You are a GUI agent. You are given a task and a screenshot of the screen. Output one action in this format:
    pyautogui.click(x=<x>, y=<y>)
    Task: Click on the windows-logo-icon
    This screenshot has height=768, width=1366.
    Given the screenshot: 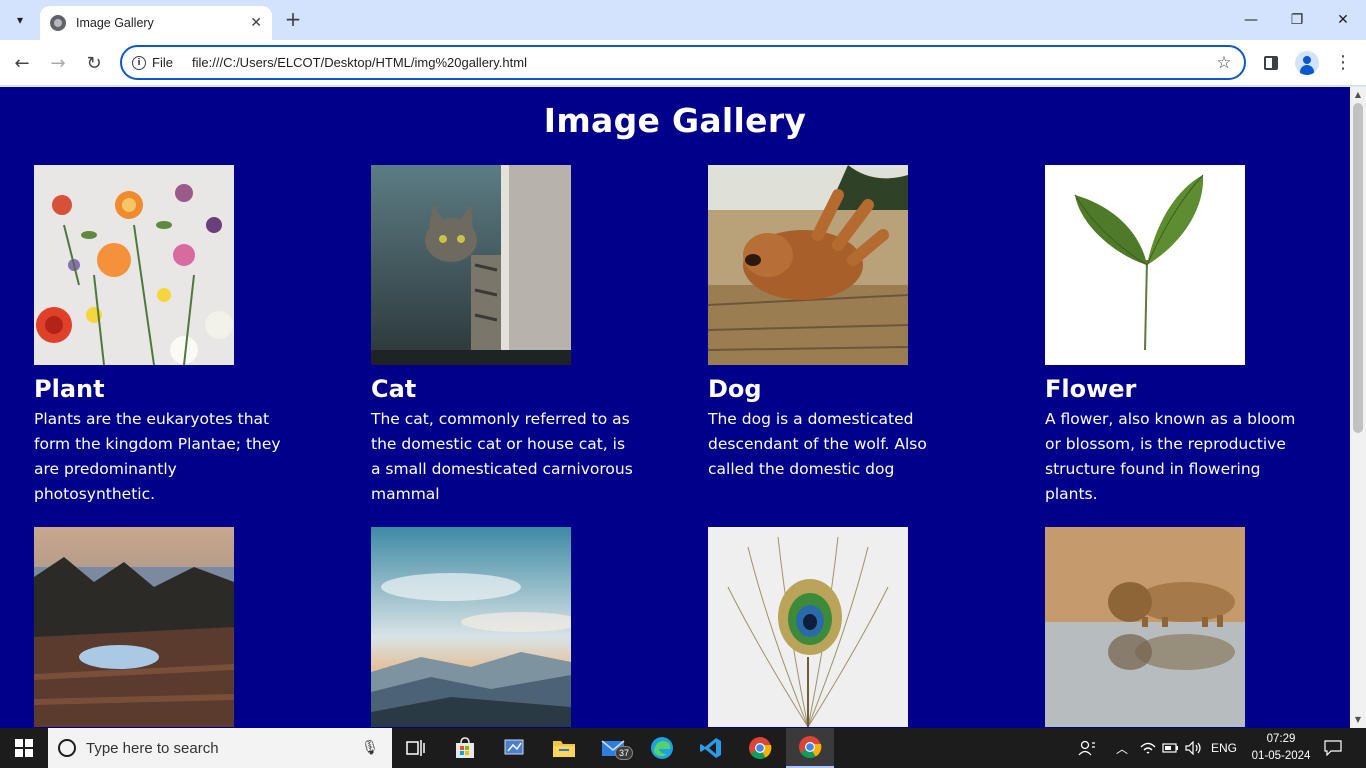 What is the action you would take?
    pyautogui.click(x=24, y=748)
    